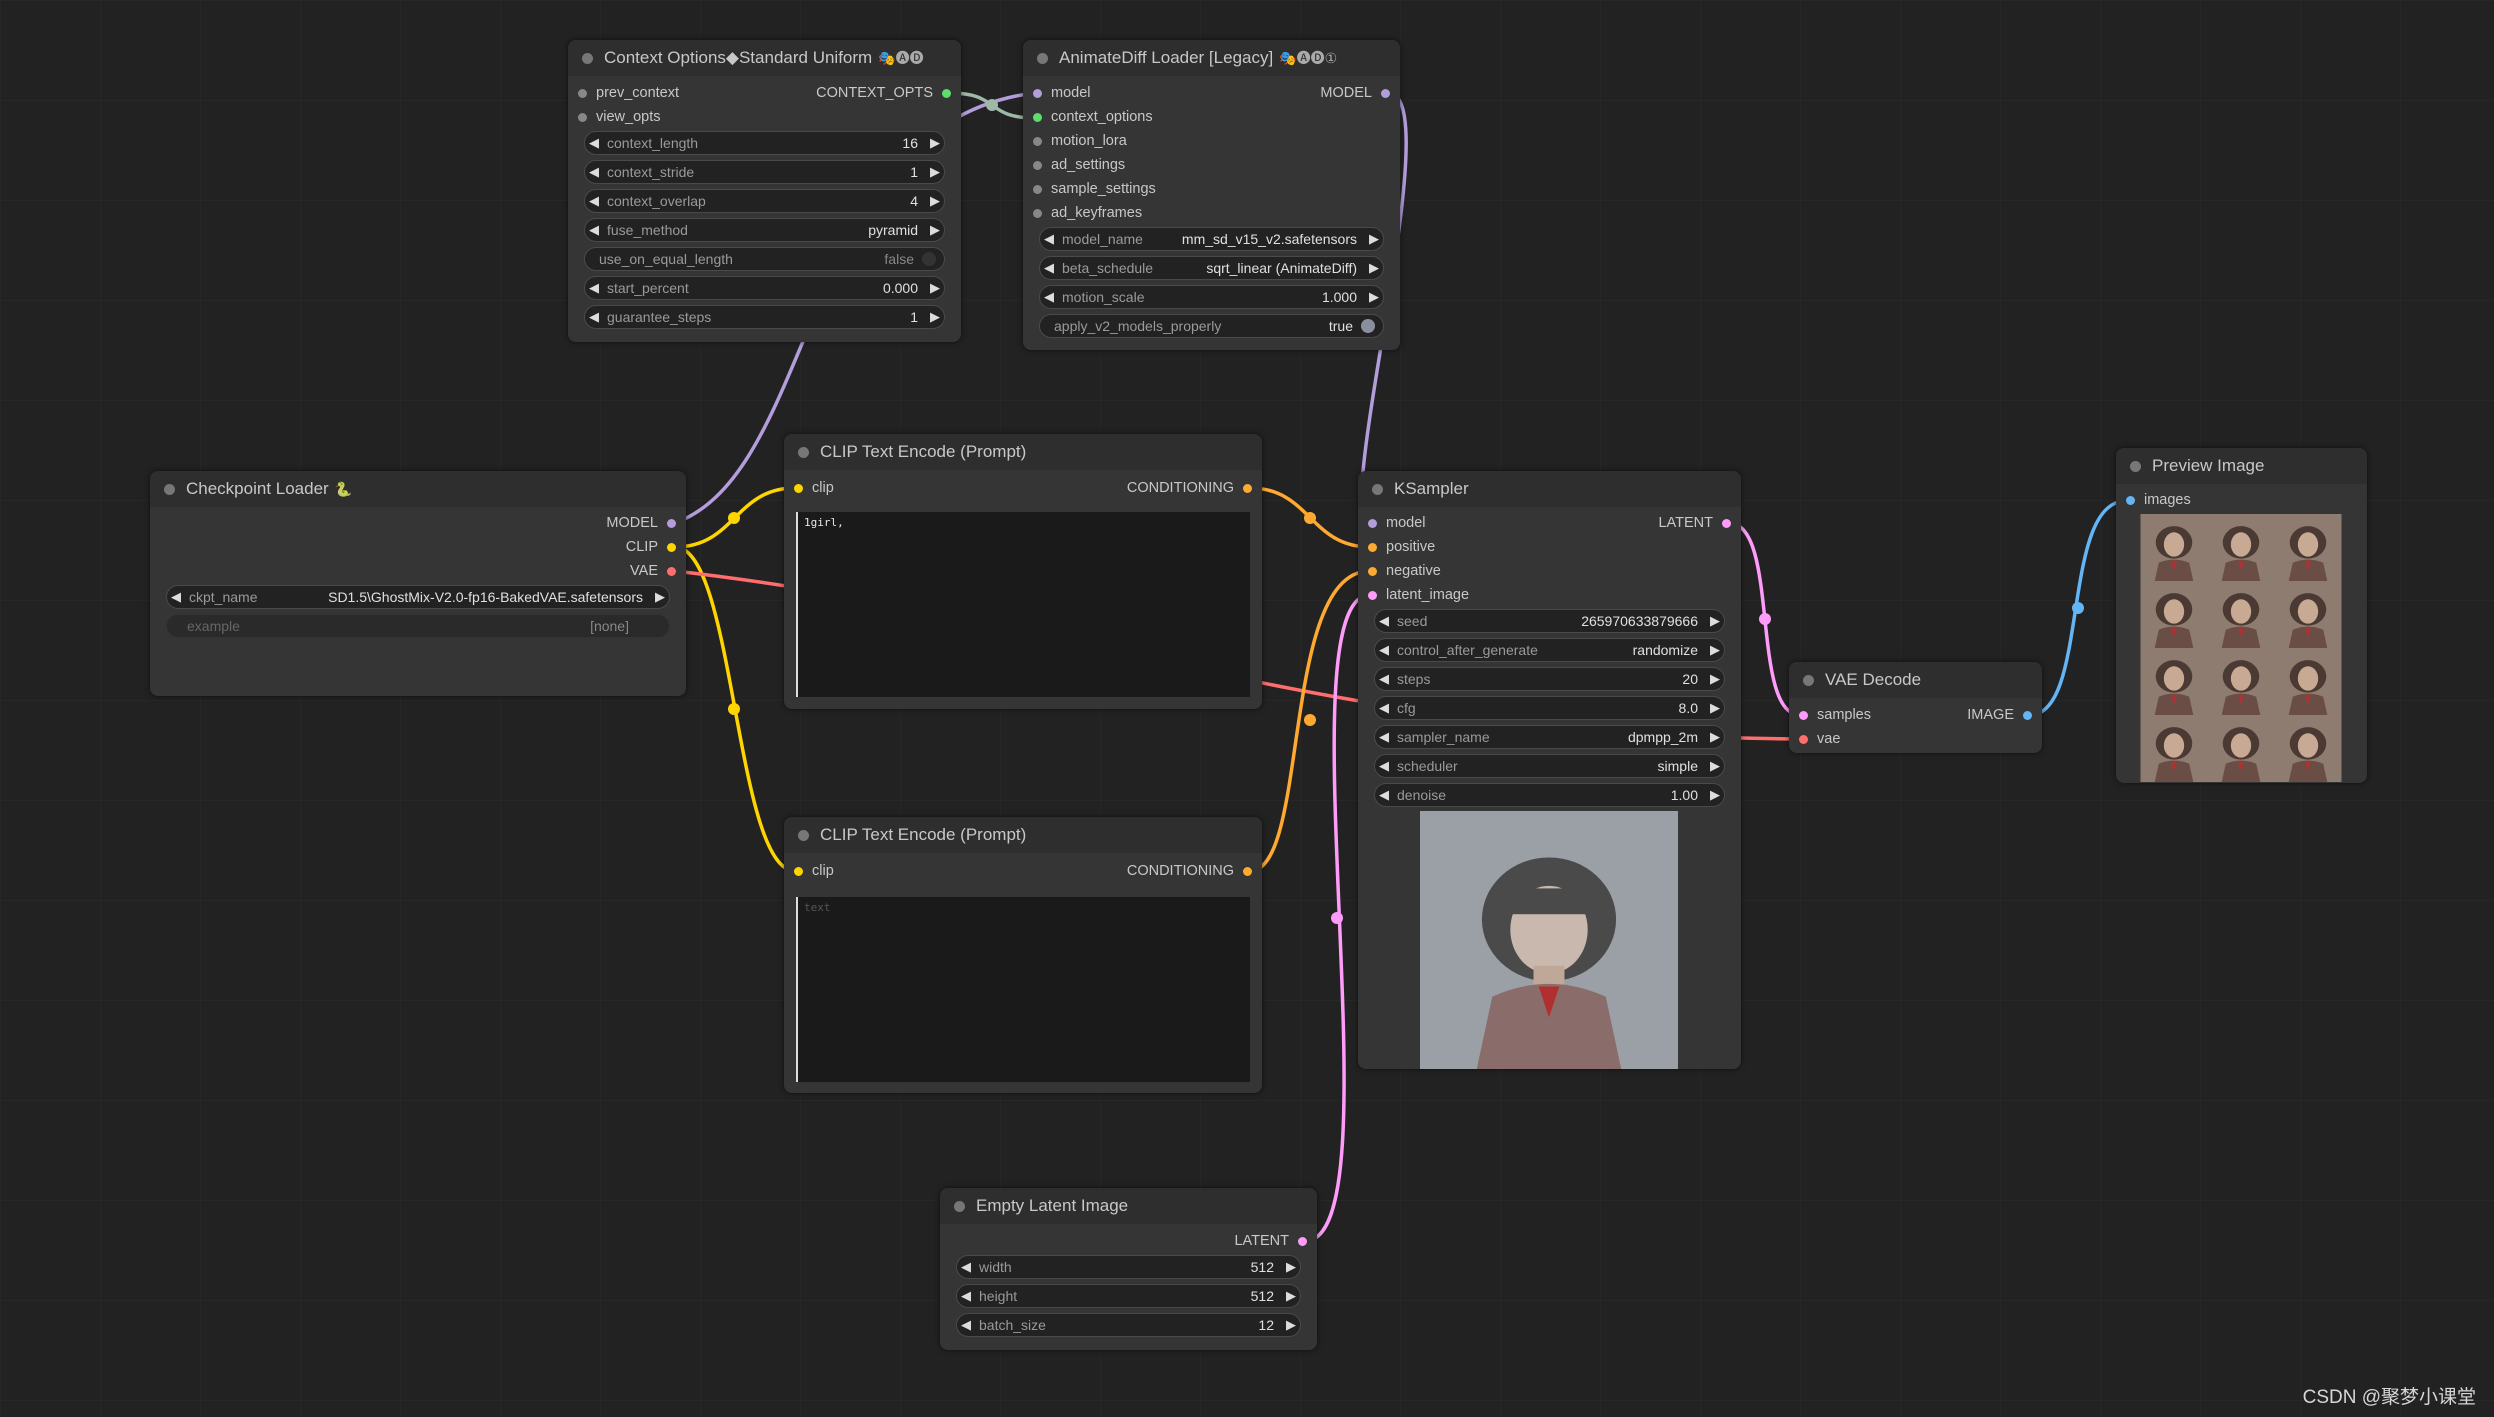  What do you see at coordinates (418, 489) in the screenshot?
I see `node-title-bar: Checkpoint Loader 🐍` at bounding box center [418, 489].